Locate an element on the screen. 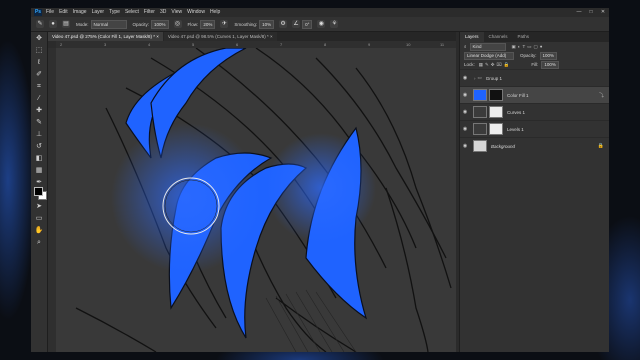 The height and width of the screenshot is (360, 640). flow-field: 20% is located at coordinates (208, 24).